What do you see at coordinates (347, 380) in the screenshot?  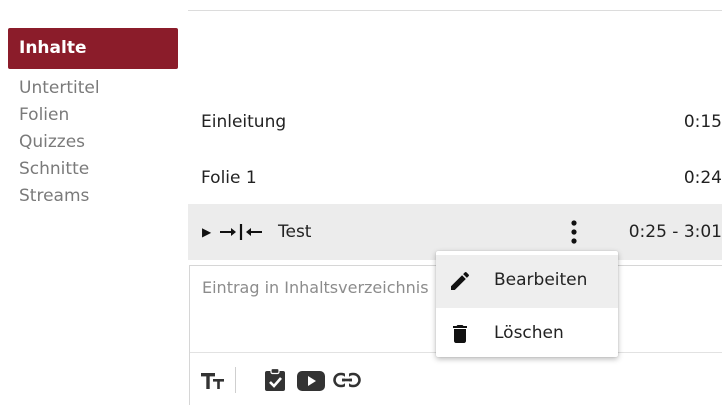 I see `link-icon` at bounding box center [347, 380].